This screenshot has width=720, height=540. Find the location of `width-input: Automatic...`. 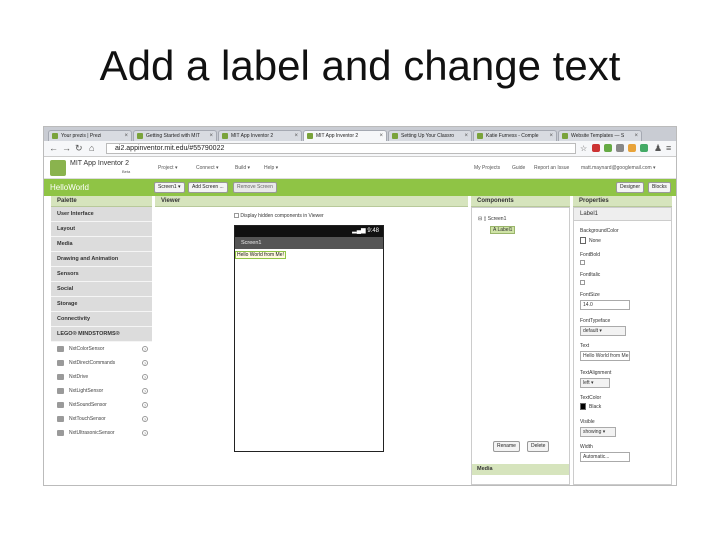

width-input: Automatic... is located at coordinates (605, 457).